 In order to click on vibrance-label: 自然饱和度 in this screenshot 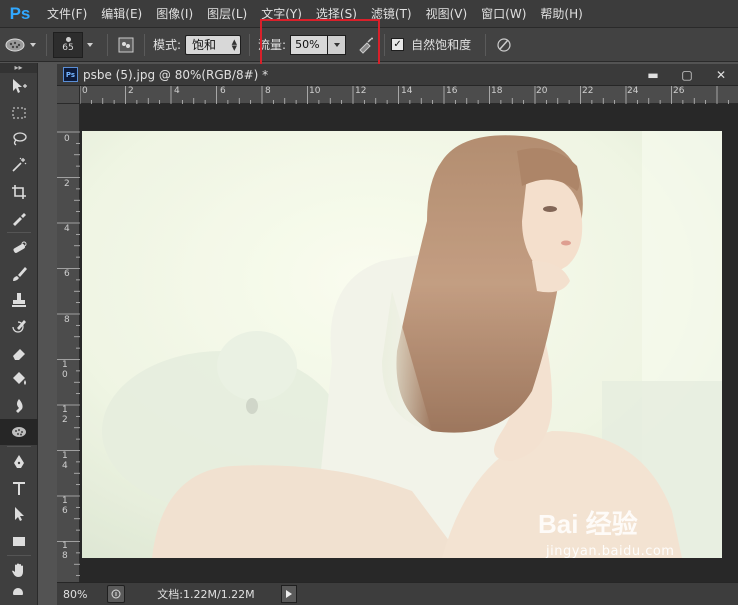, I will do `click(441, 45)`.